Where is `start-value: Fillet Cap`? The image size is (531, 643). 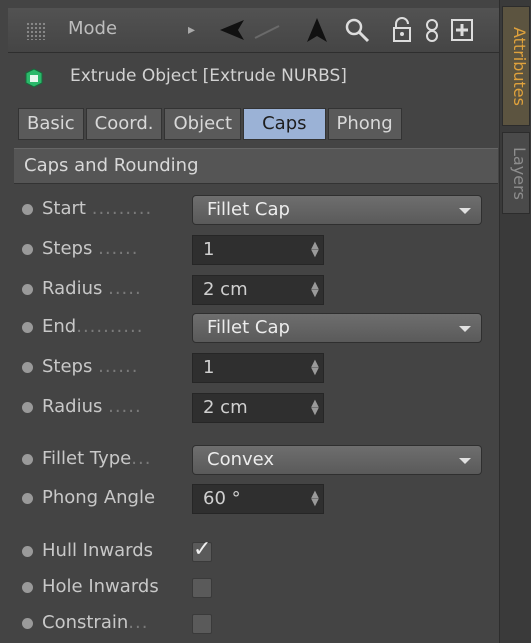
start-value: Fillet Cap is located at coordinates (248, 209).